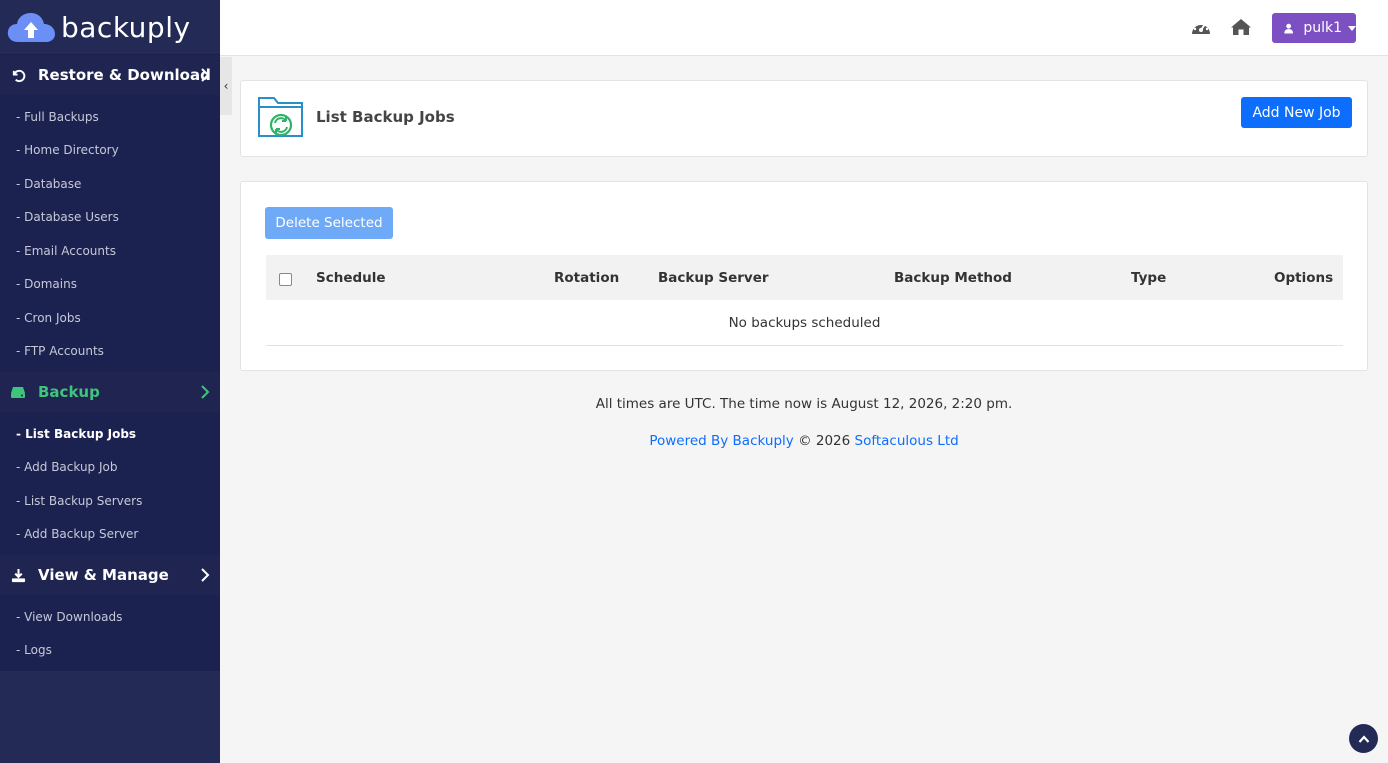 This screenshot has height=763, width=1388. What do you see at coordinates (804, 118) in the screenshot?
I see `page-header-panel: List Backup Jobs Add New Job` at bounding box center [804, 118].